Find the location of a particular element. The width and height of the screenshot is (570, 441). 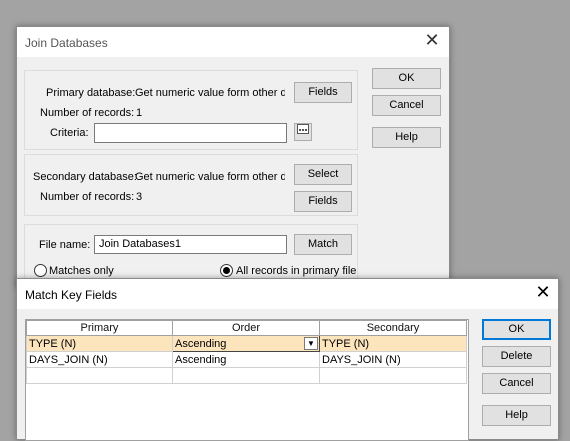

match-cancel-button: Cancel is located at coordinates (516, 383).